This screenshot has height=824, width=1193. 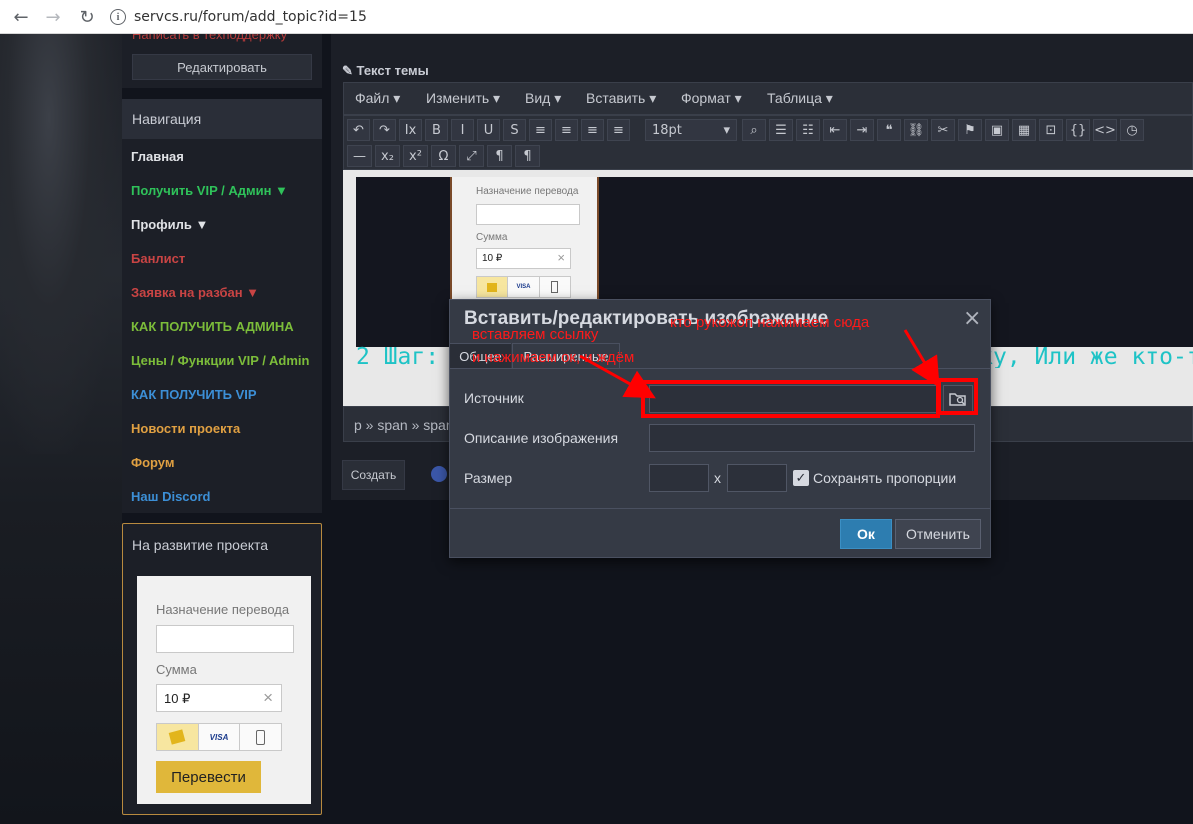 I want to click on arrow-to-browse, so click(x=921, y=358).